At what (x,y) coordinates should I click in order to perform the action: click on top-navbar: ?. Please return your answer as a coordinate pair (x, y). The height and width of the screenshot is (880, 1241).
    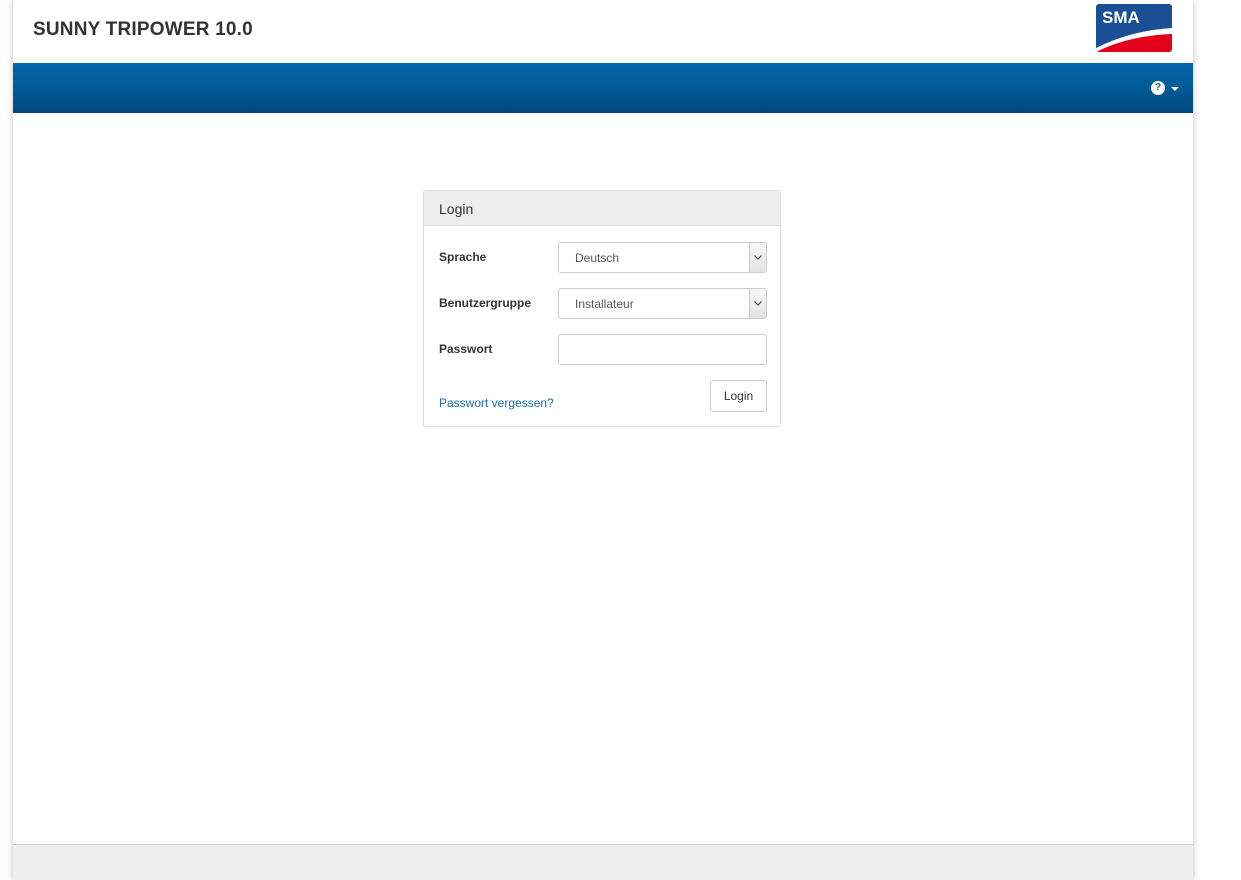
    Looking at the image, I should click on (603, 88).